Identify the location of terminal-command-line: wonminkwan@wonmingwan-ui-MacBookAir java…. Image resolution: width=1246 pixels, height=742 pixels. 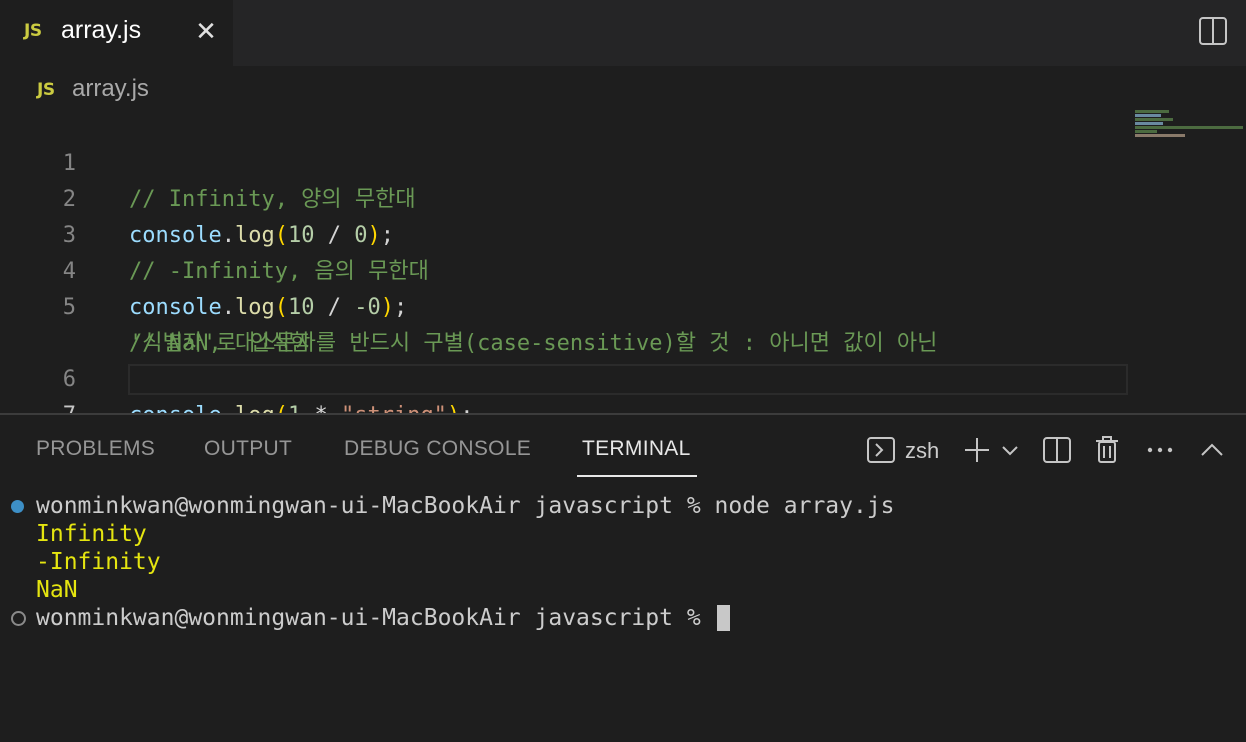
(465, 506).